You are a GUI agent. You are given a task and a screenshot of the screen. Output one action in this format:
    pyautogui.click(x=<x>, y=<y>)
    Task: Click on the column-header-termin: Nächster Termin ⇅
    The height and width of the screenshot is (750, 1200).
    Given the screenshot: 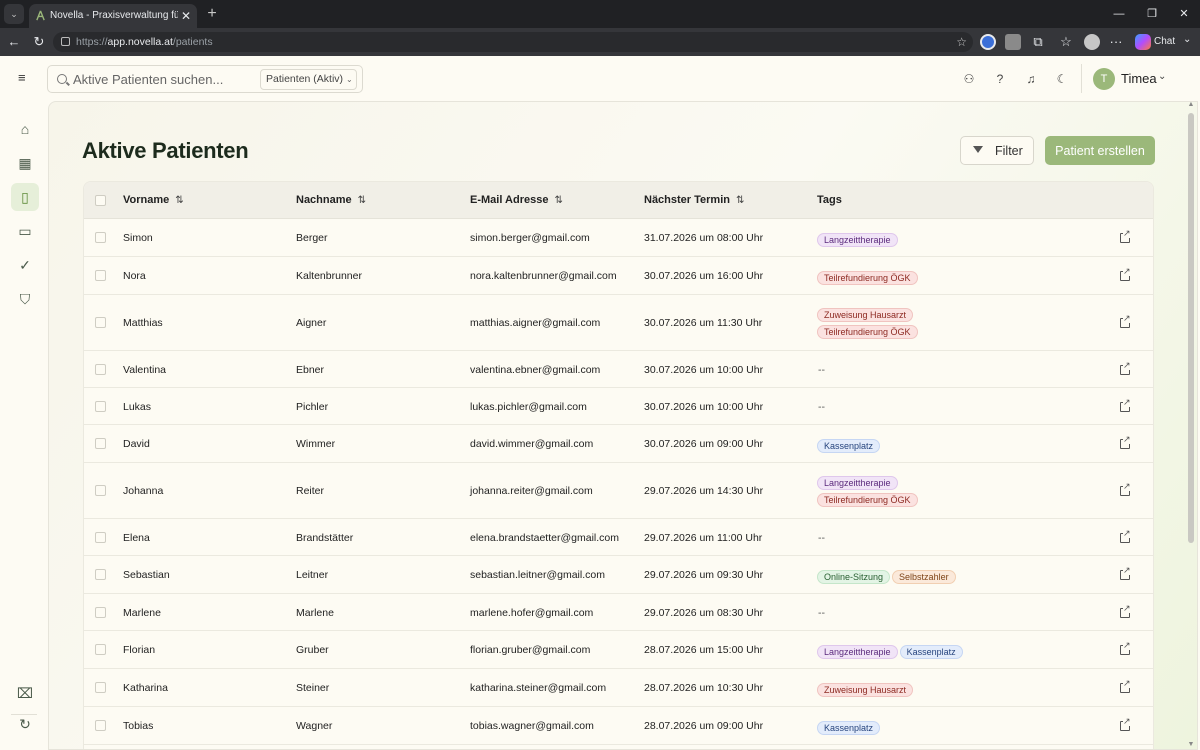 What is the action you would take?
    pyautogui.click(x=694, y=200)
    